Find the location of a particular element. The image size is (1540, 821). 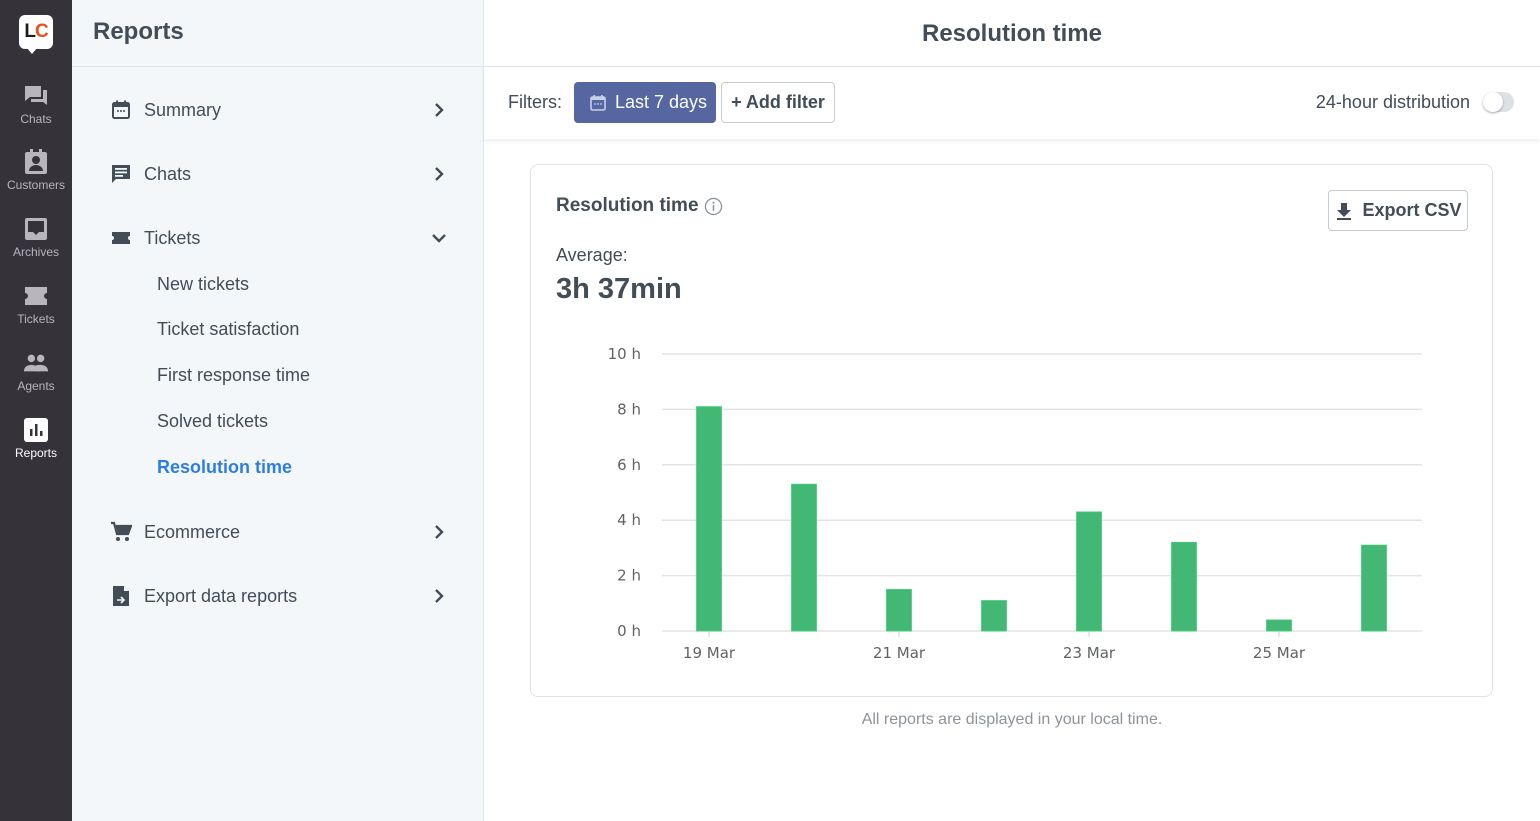

y-tick-label: 8 h is located at coordinates (629, 409).